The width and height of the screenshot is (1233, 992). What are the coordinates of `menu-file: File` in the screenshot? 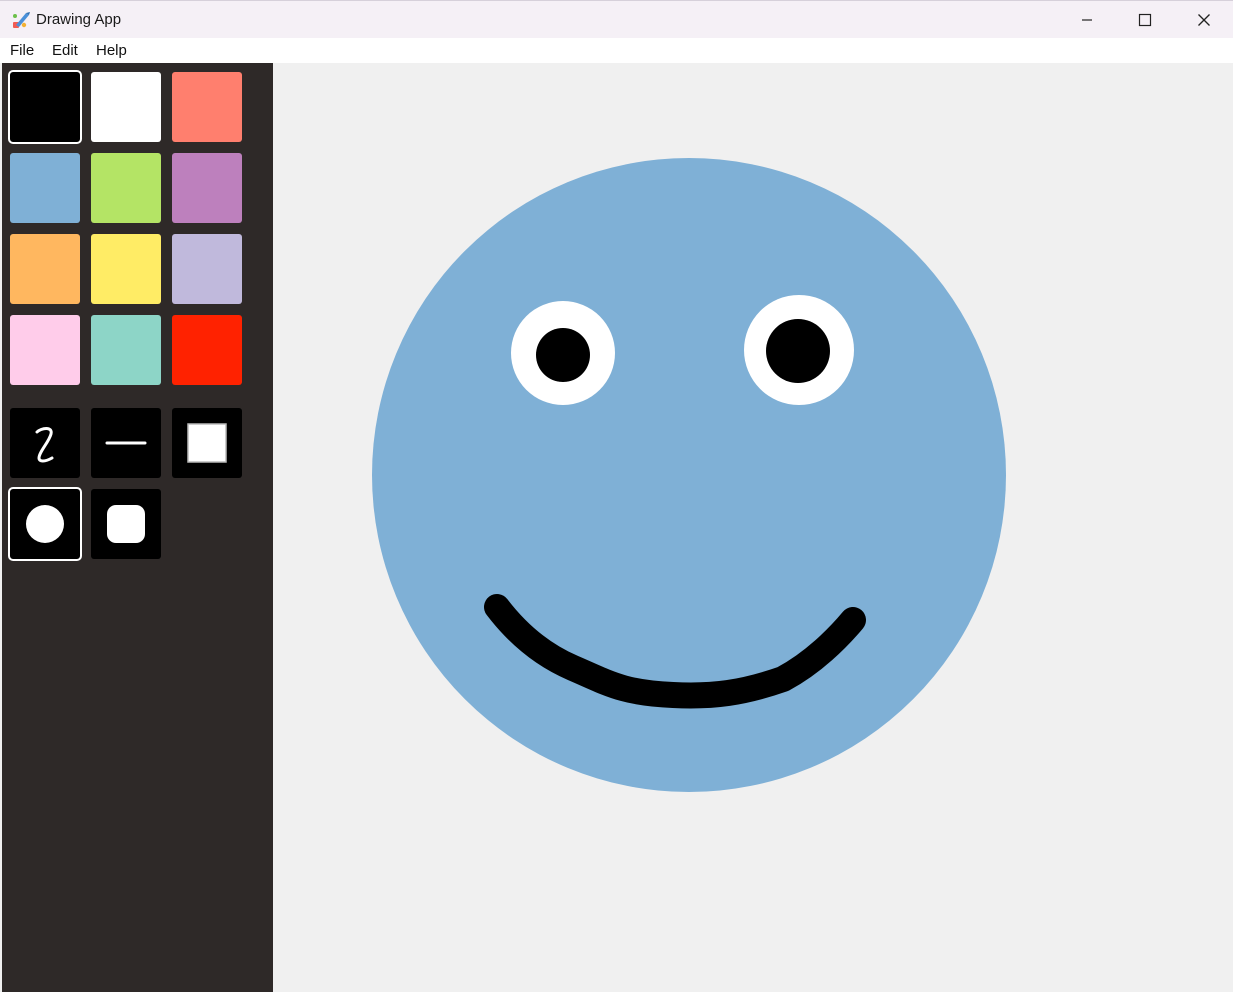 It's located at (22, 50).